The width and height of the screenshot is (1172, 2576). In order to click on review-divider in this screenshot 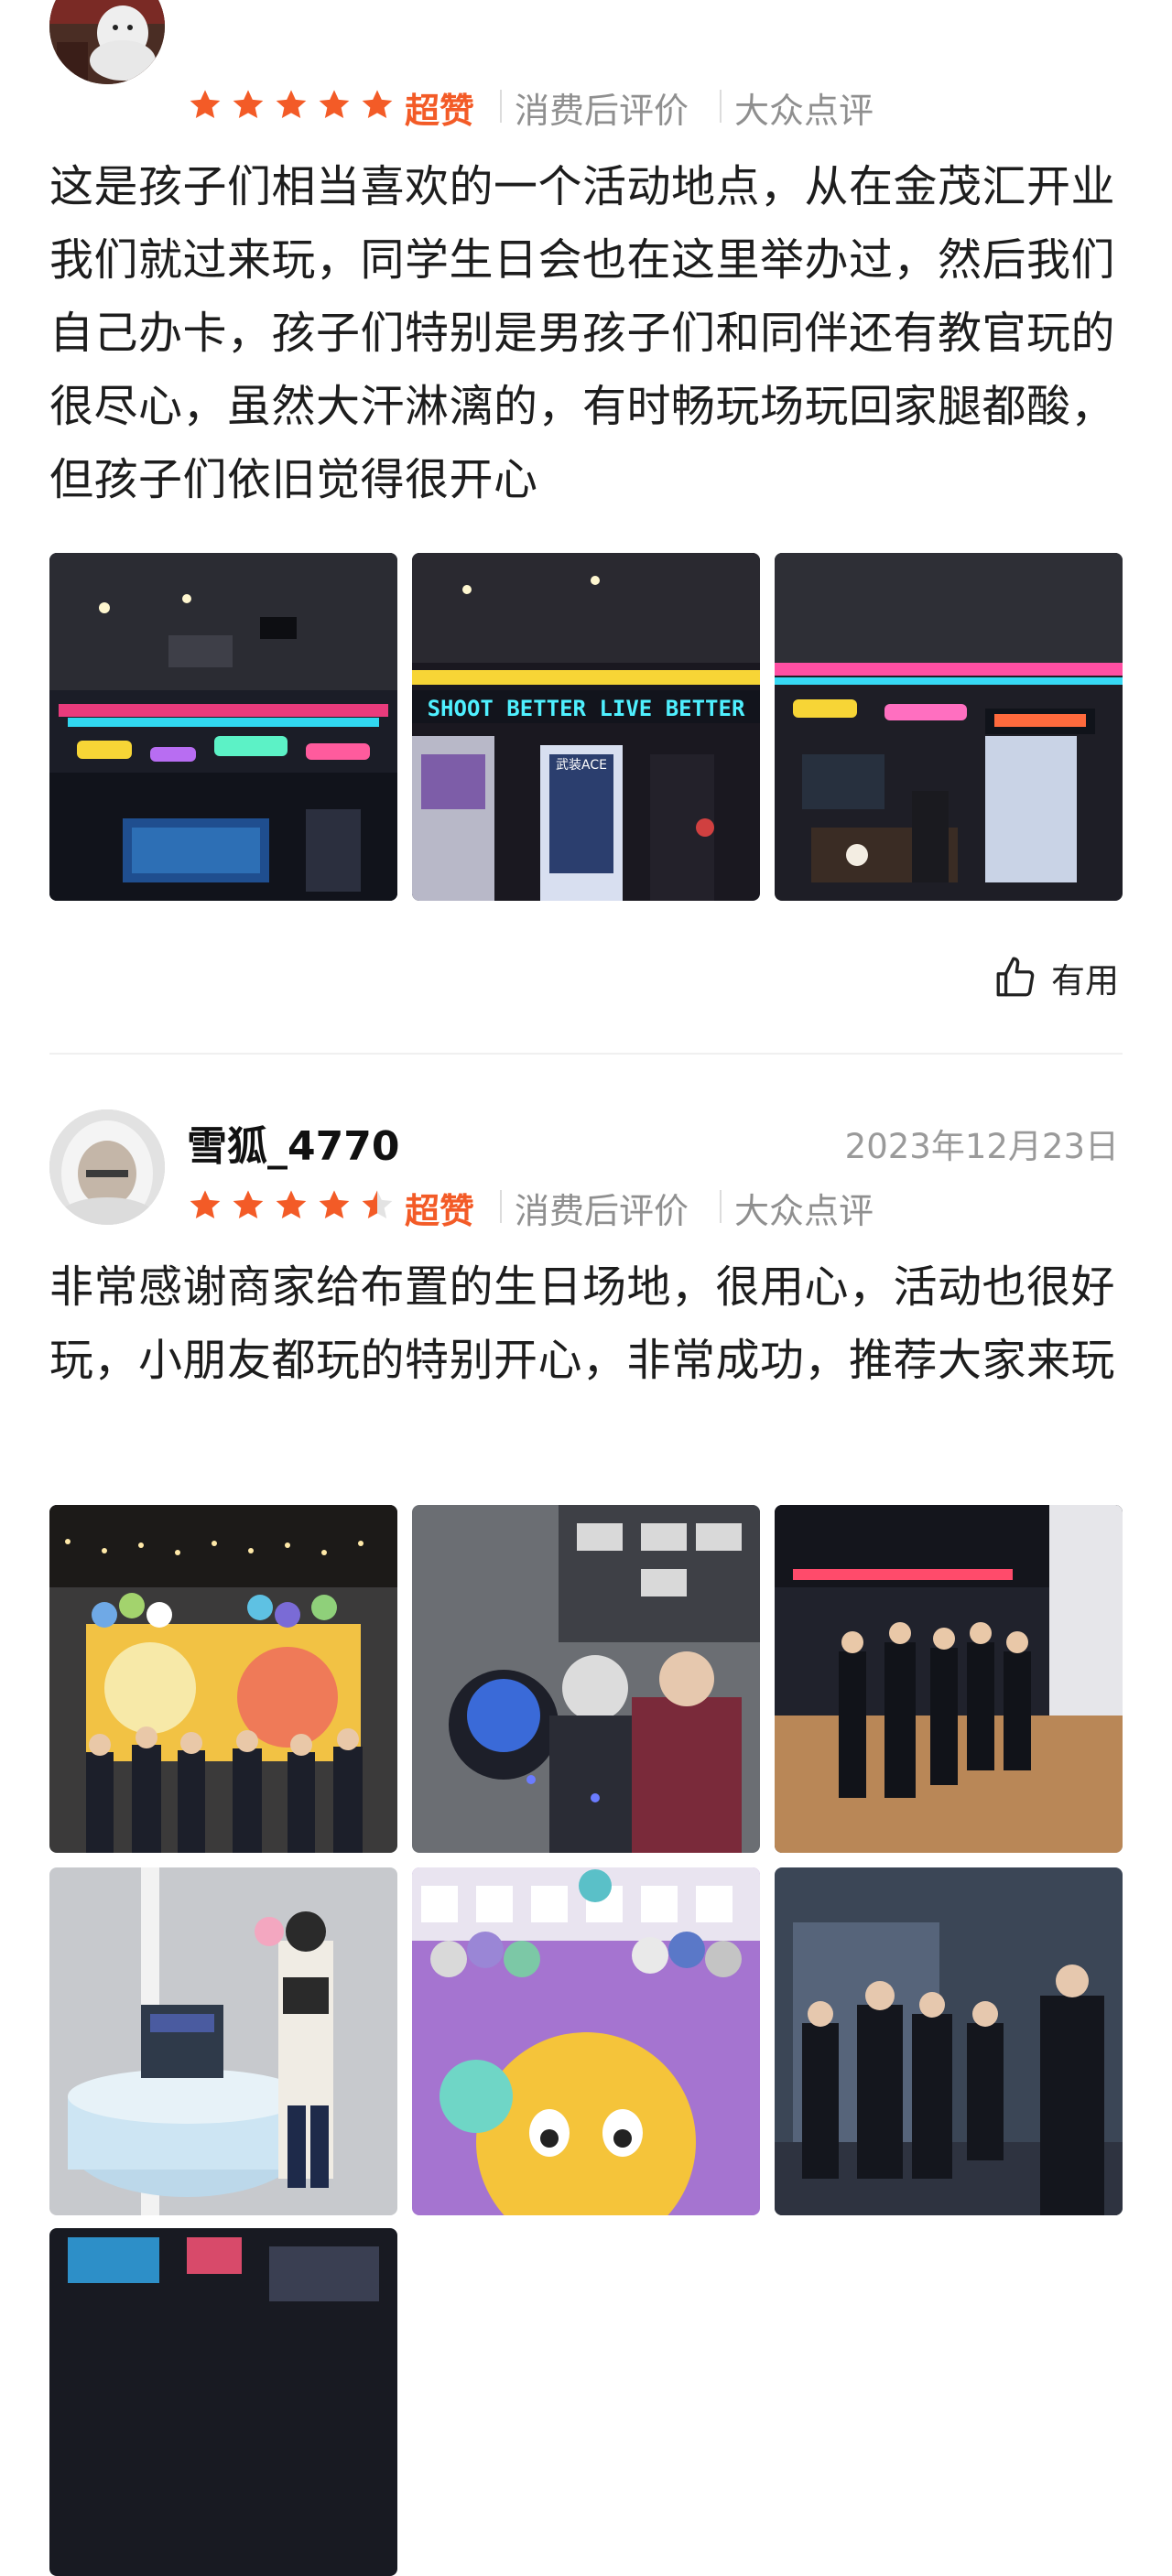, I will do `click(586, 1054)`.